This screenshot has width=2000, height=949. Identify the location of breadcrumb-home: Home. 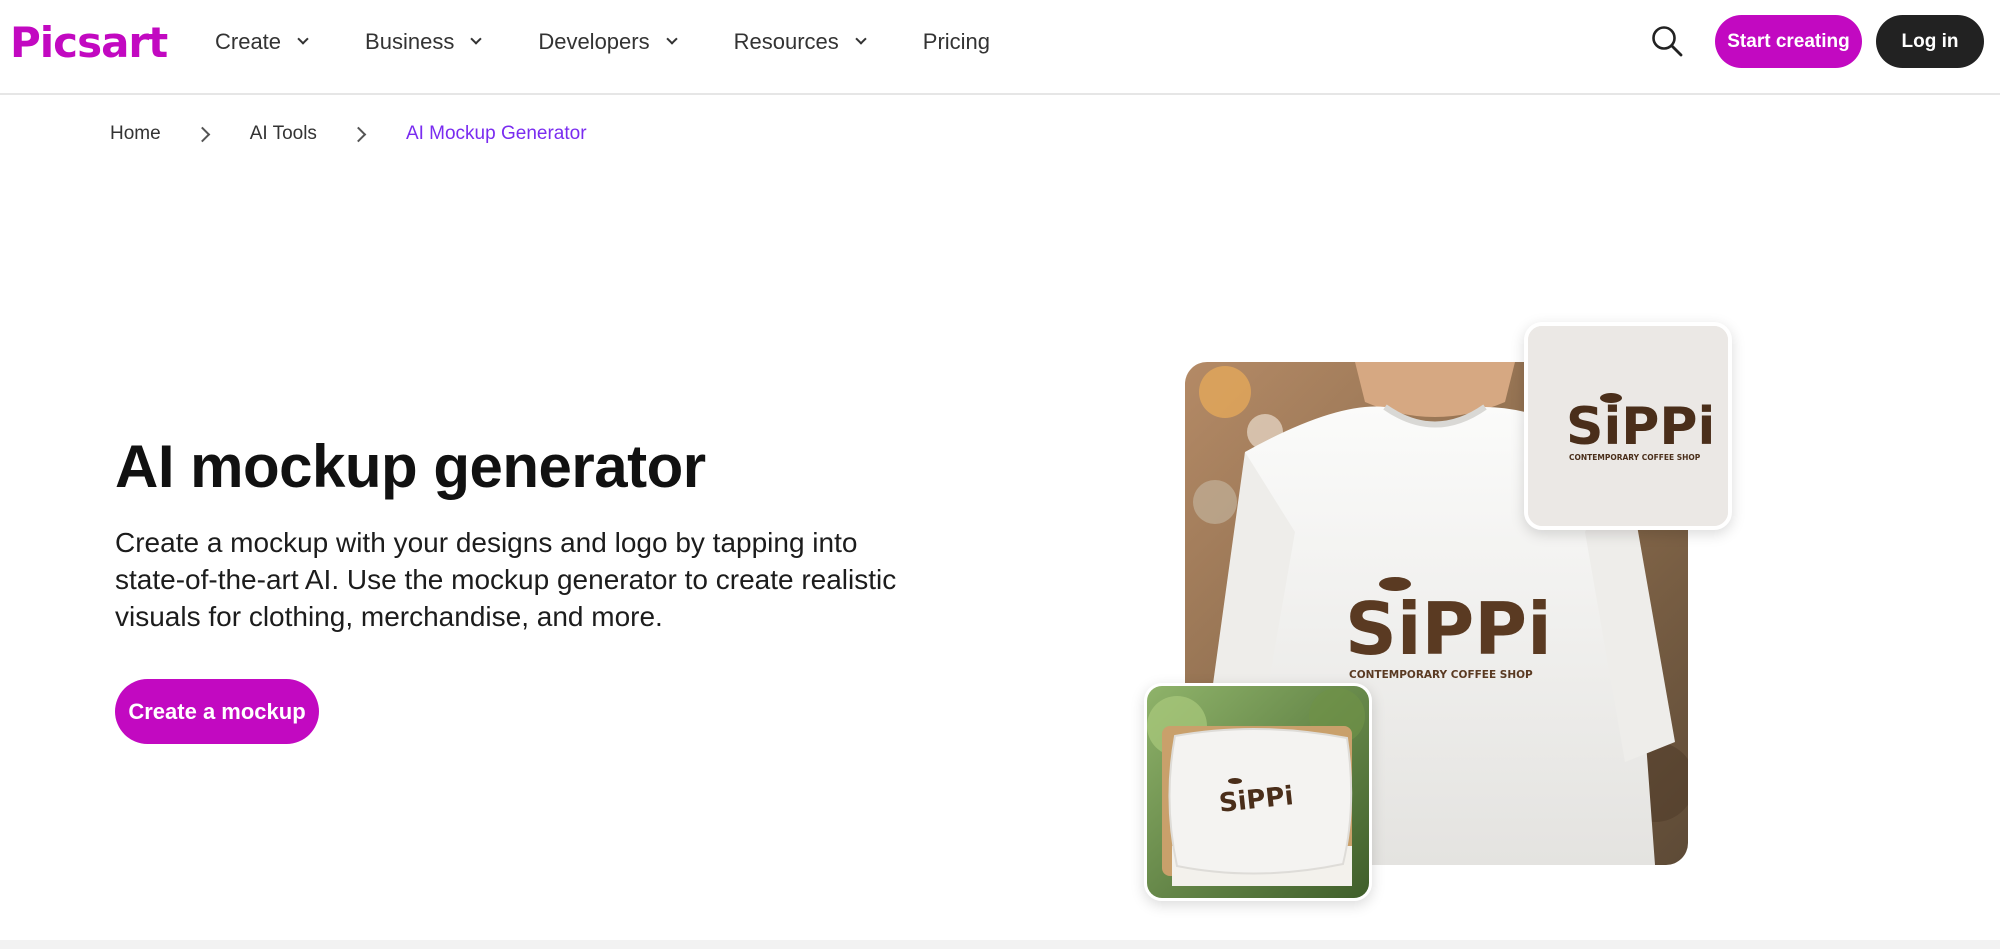
(135, 134).